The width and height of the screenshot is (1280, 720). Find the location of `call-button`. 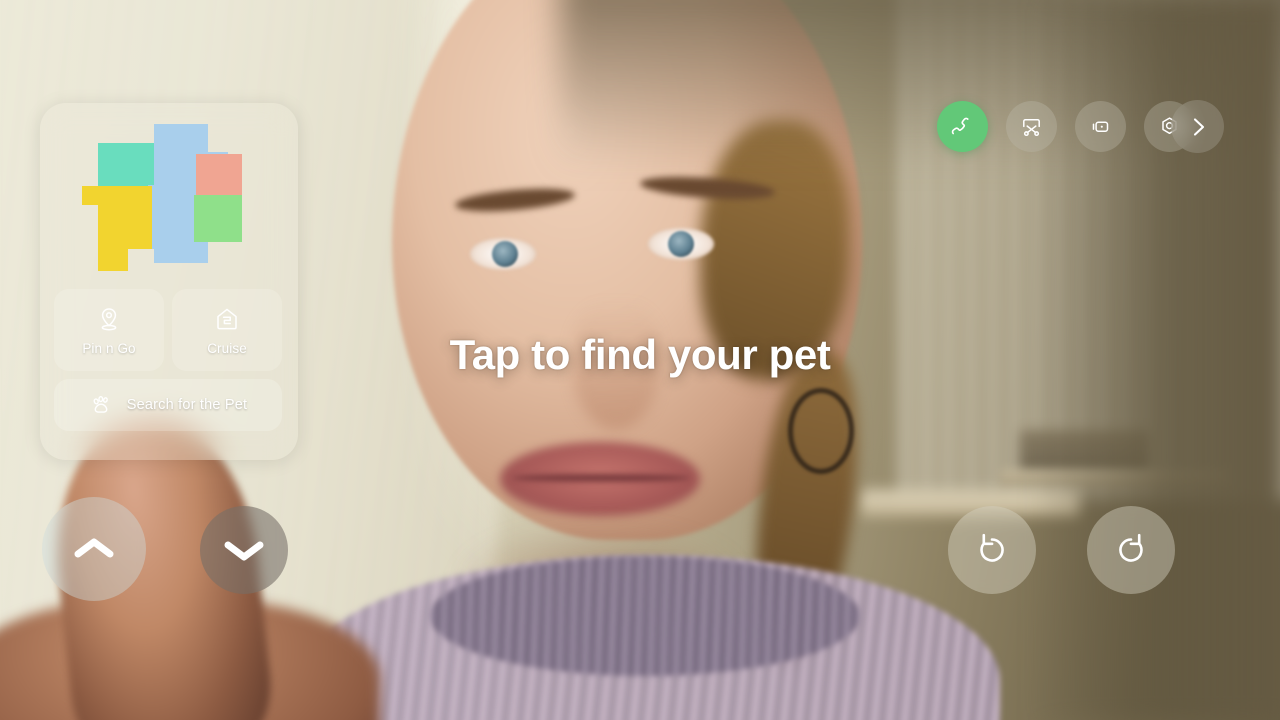

call-button is located at coordinates (962, 126).